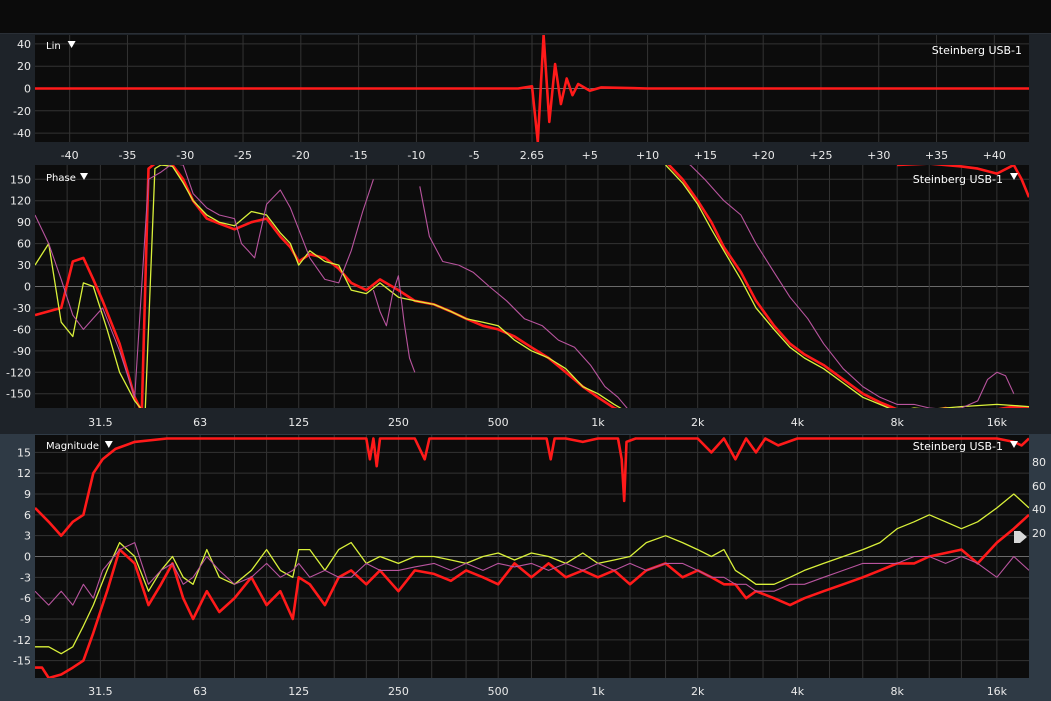 This screenshot has width=1051, height=701. What do you see at coordinates (498, 422) in the screenshot?
I see `phase-x-tick-label: 500` at bounding box center [498, 422].